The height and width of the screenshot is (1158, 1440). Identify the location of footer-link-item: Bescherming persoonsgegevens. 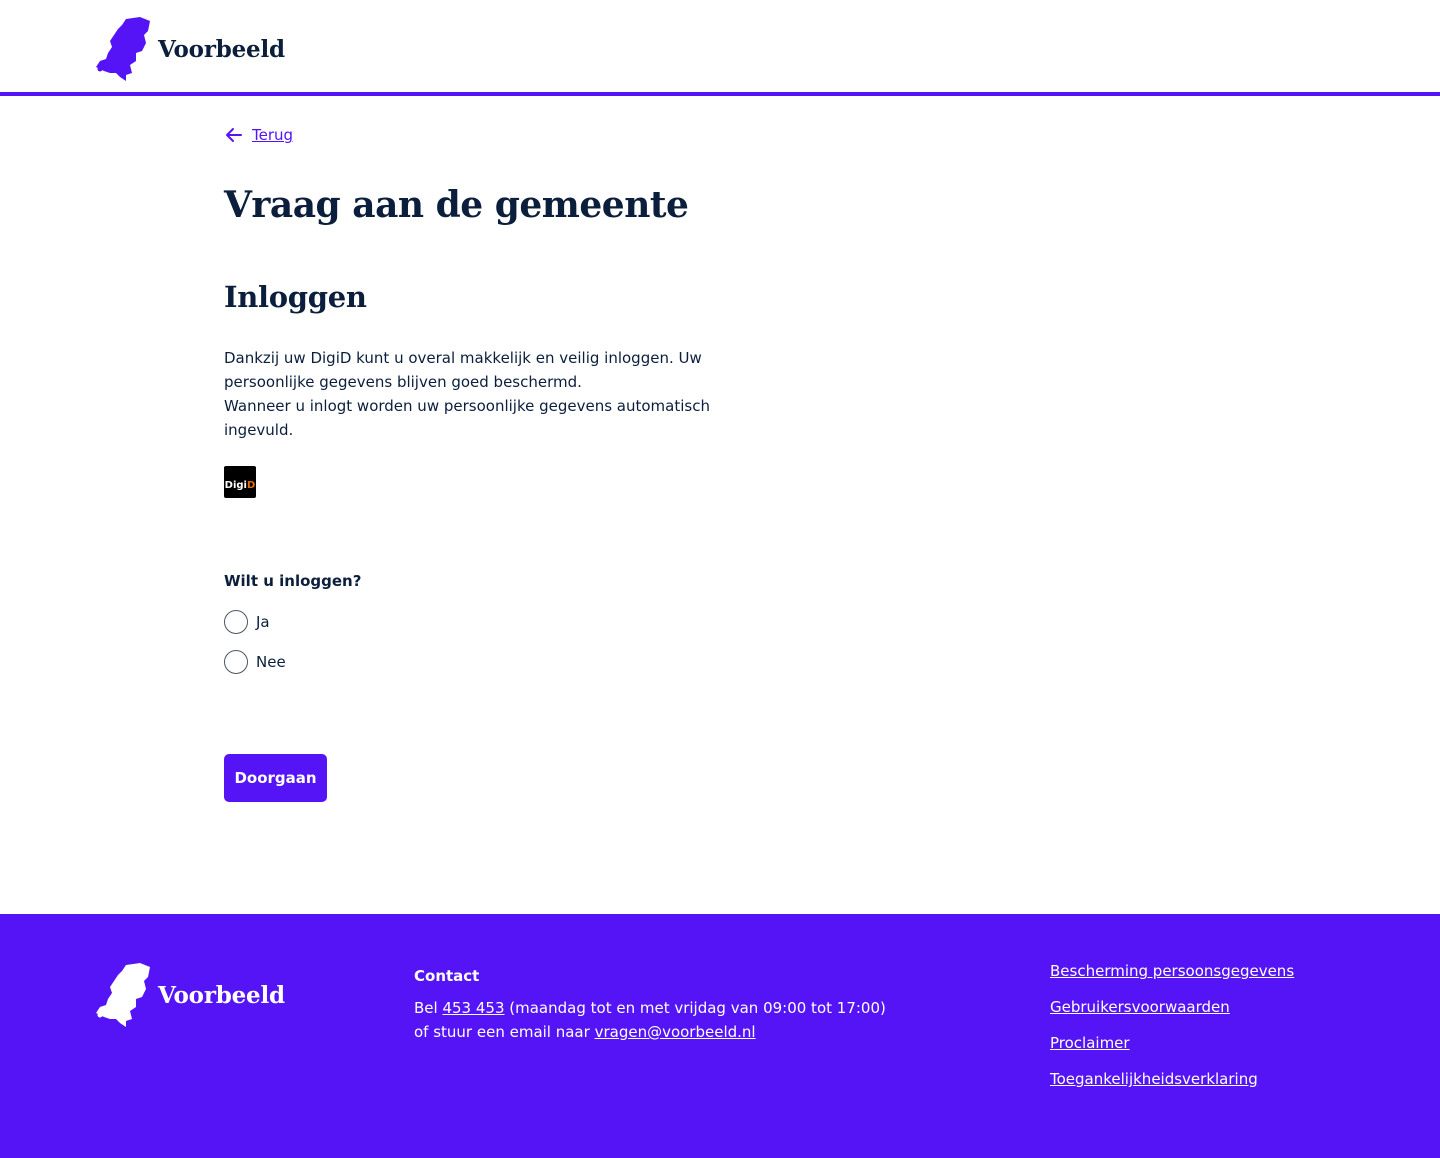
(1172, 980).